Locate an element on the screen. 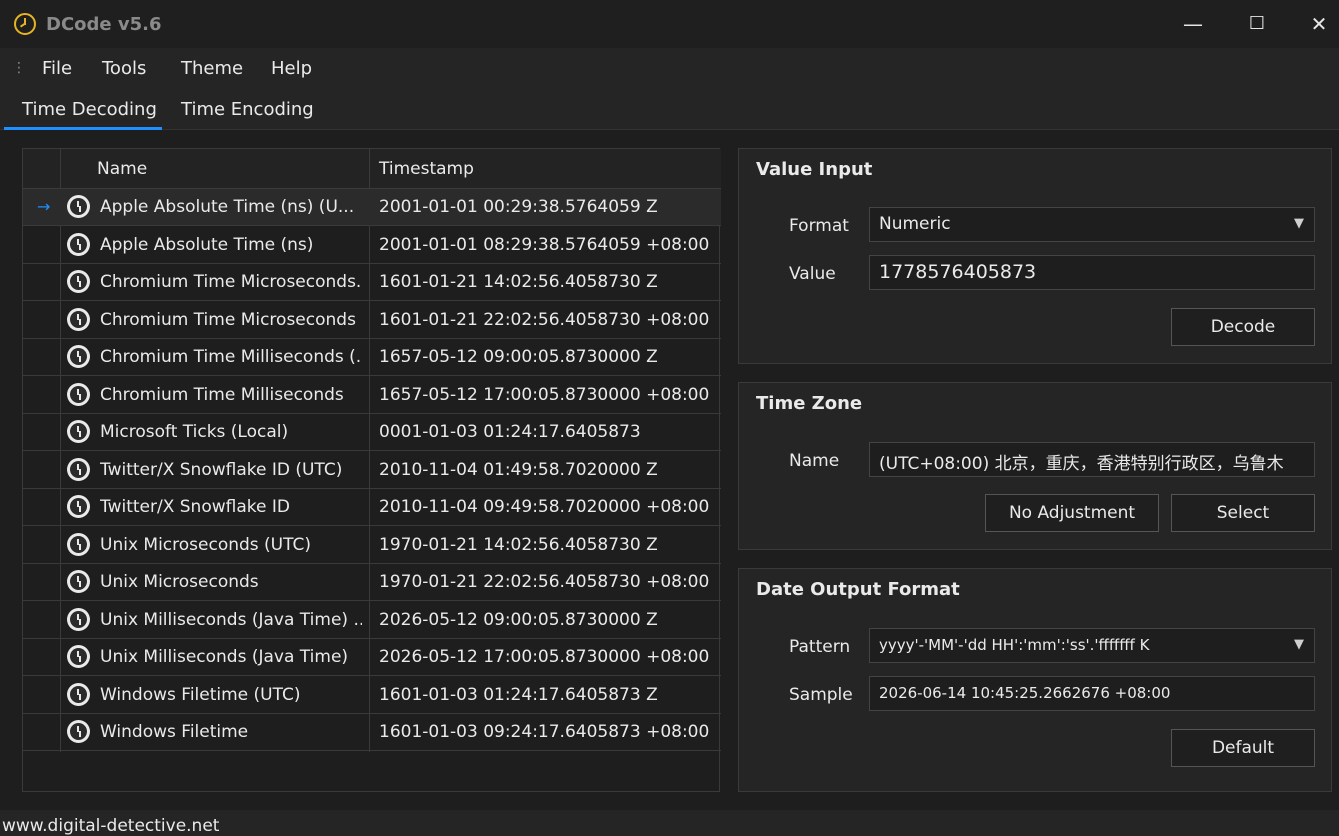  title-bar: DCode v5.6 — ☐ ✕ is located at coordinates (669, 24).